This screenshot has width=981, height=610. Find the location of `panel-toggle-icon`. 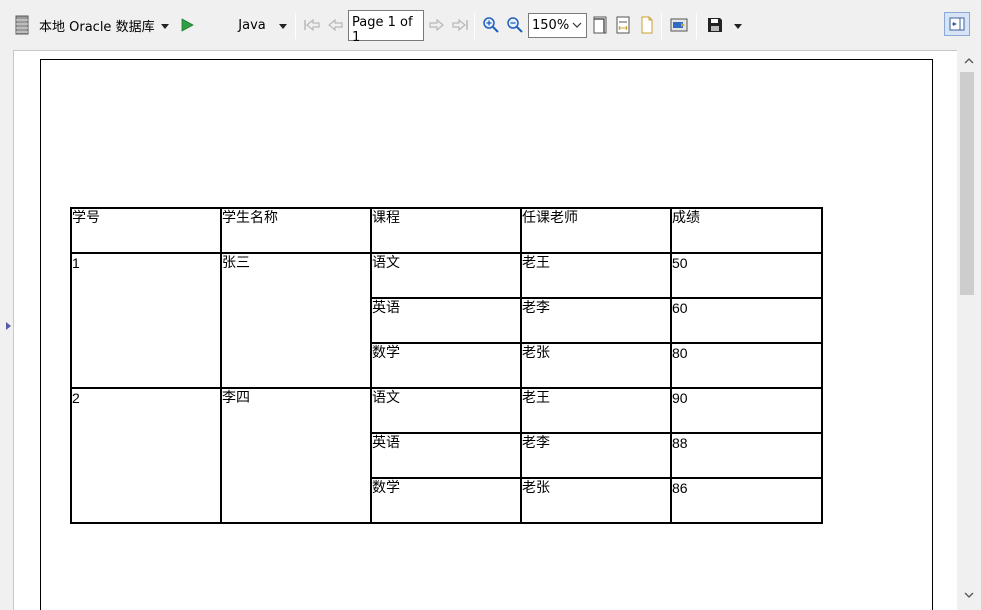

panel-toggle-icon is located at coordinates (957, 24).